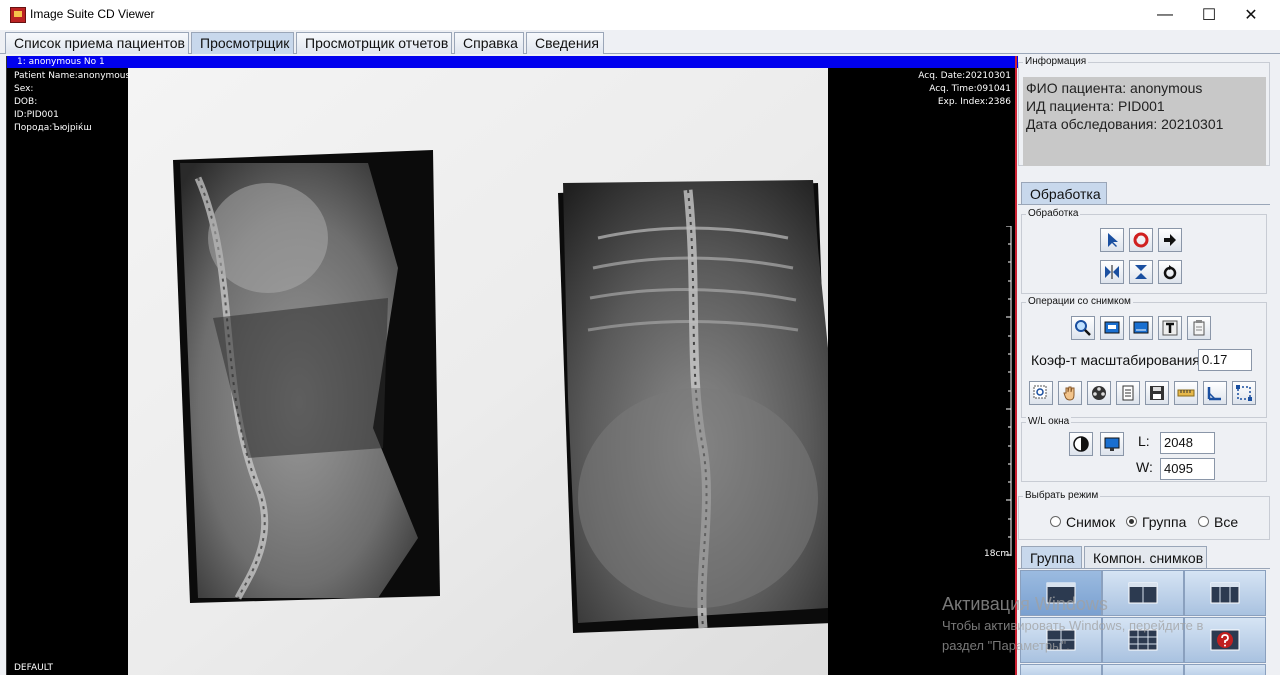  What do you see at coordinates (640, 15) in the screenshot?
I see `title-bar: Image Suite CD Viewer — ☐ ✕` at bounding box center [640, 15].